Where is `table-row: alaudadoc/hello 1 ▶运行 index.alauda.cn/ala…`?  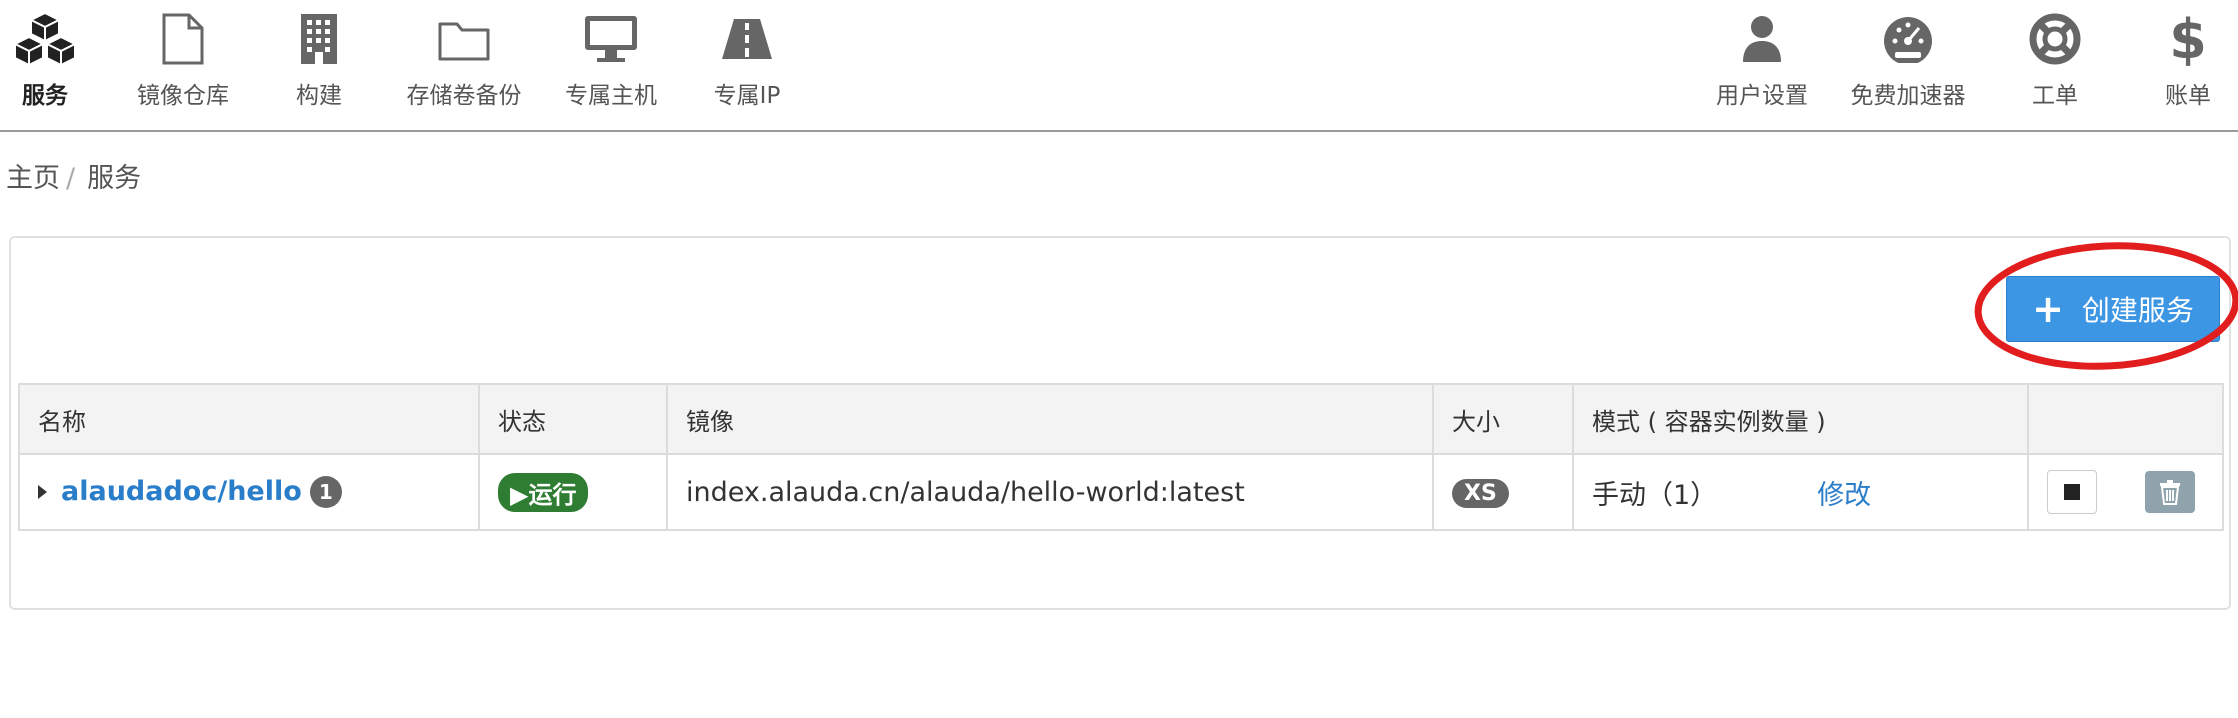
table-row: alaudadoc/hello 1 ▶运行 index.alauda.cn/ala… is located at coordinates (1121, 492).